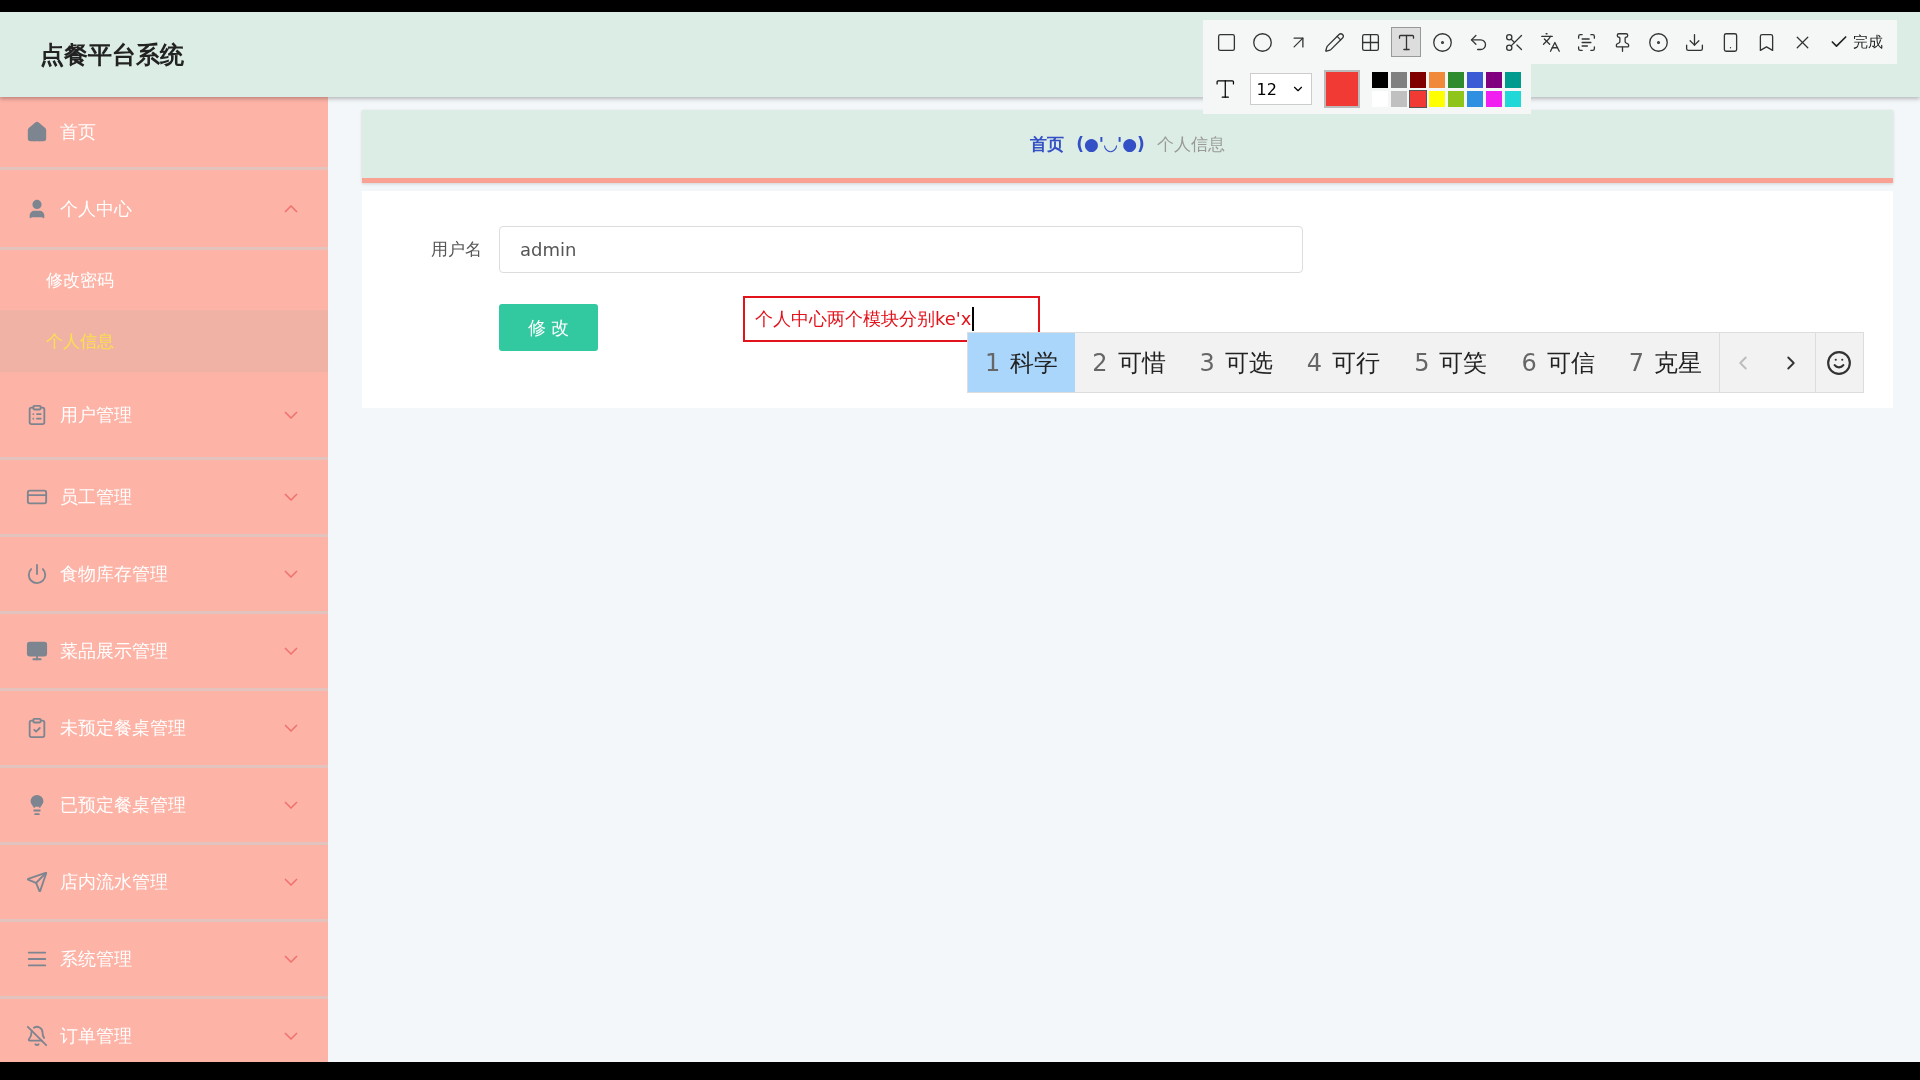 This screenshot has height=1080, width=1920. I want to click on home-icon, so click(37, 132).